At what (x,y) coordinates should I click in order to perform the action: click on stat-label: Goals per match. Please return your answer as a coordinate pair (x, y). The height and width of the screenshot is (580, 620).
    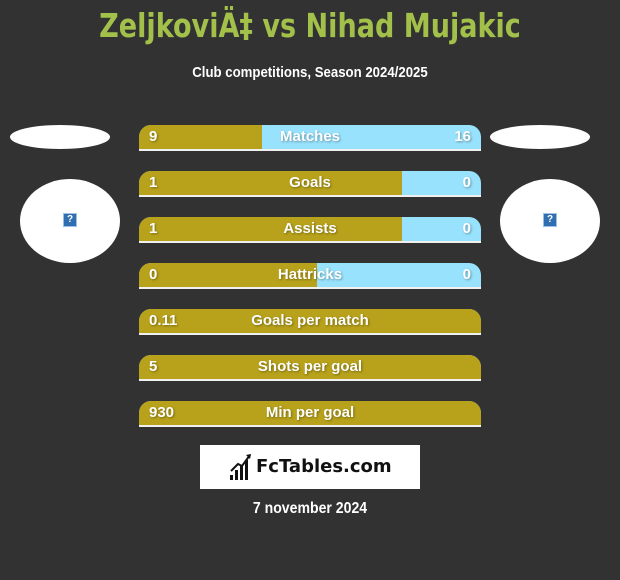
    Looking at the image, I should click on (310, 320).